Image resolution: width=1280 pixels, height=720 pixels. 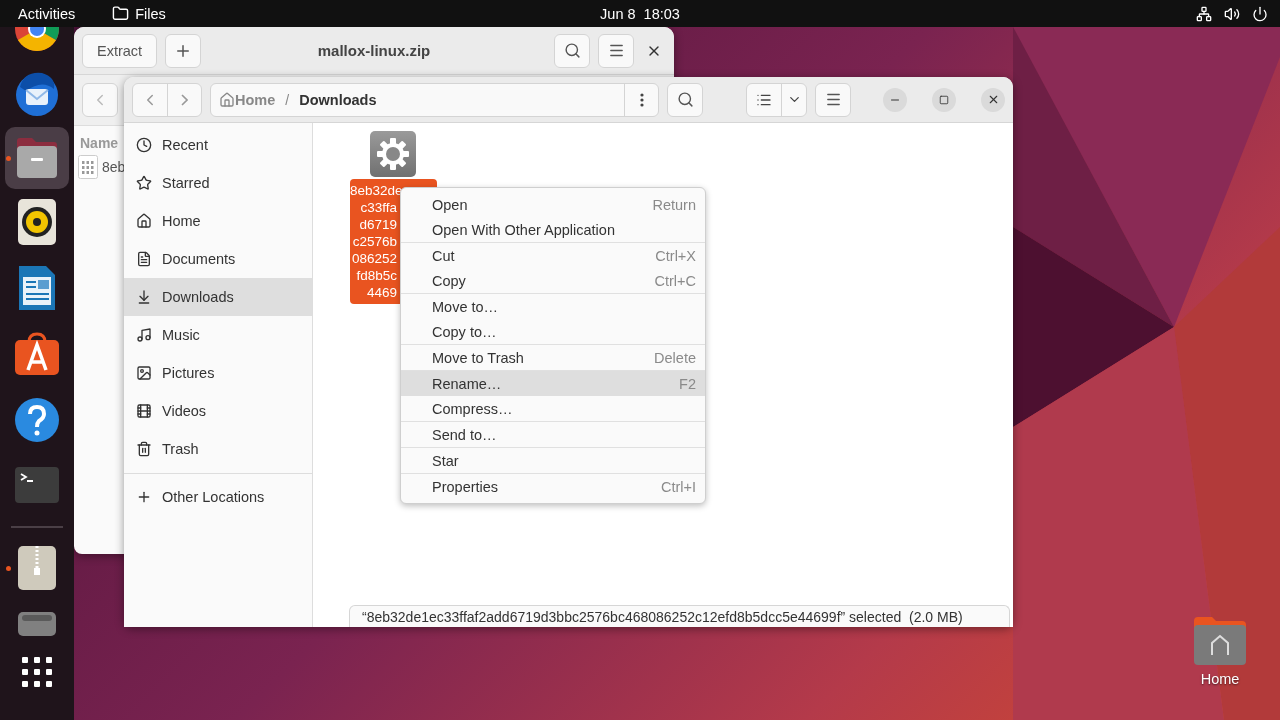 What do you see at coordinates (640, 13) in the screenshot?
I see `clock: Jun 8 18:03` at bounding box center [640, 13].